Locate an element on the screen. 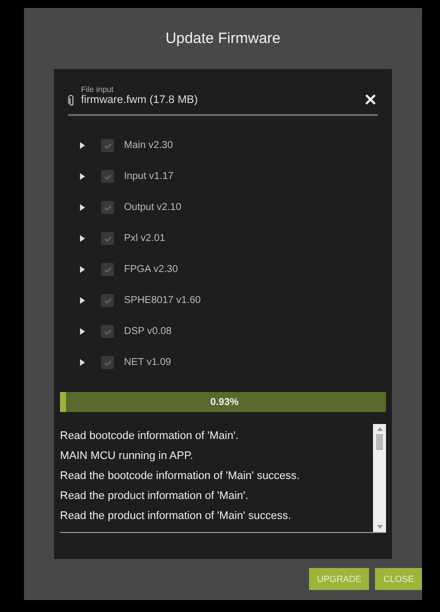 This screenshot has height=612, width=440. scroll-up-icon is located at coordinates (379, 429).